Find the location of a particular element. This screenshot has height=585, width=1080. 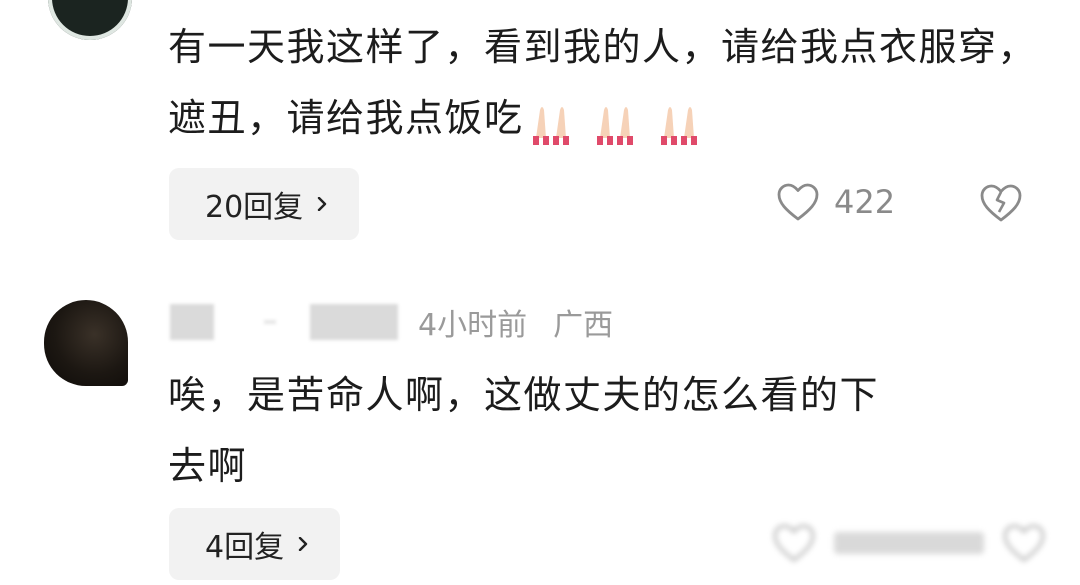

reply-count-label: 20回复 is located at coordinates (254, 207).